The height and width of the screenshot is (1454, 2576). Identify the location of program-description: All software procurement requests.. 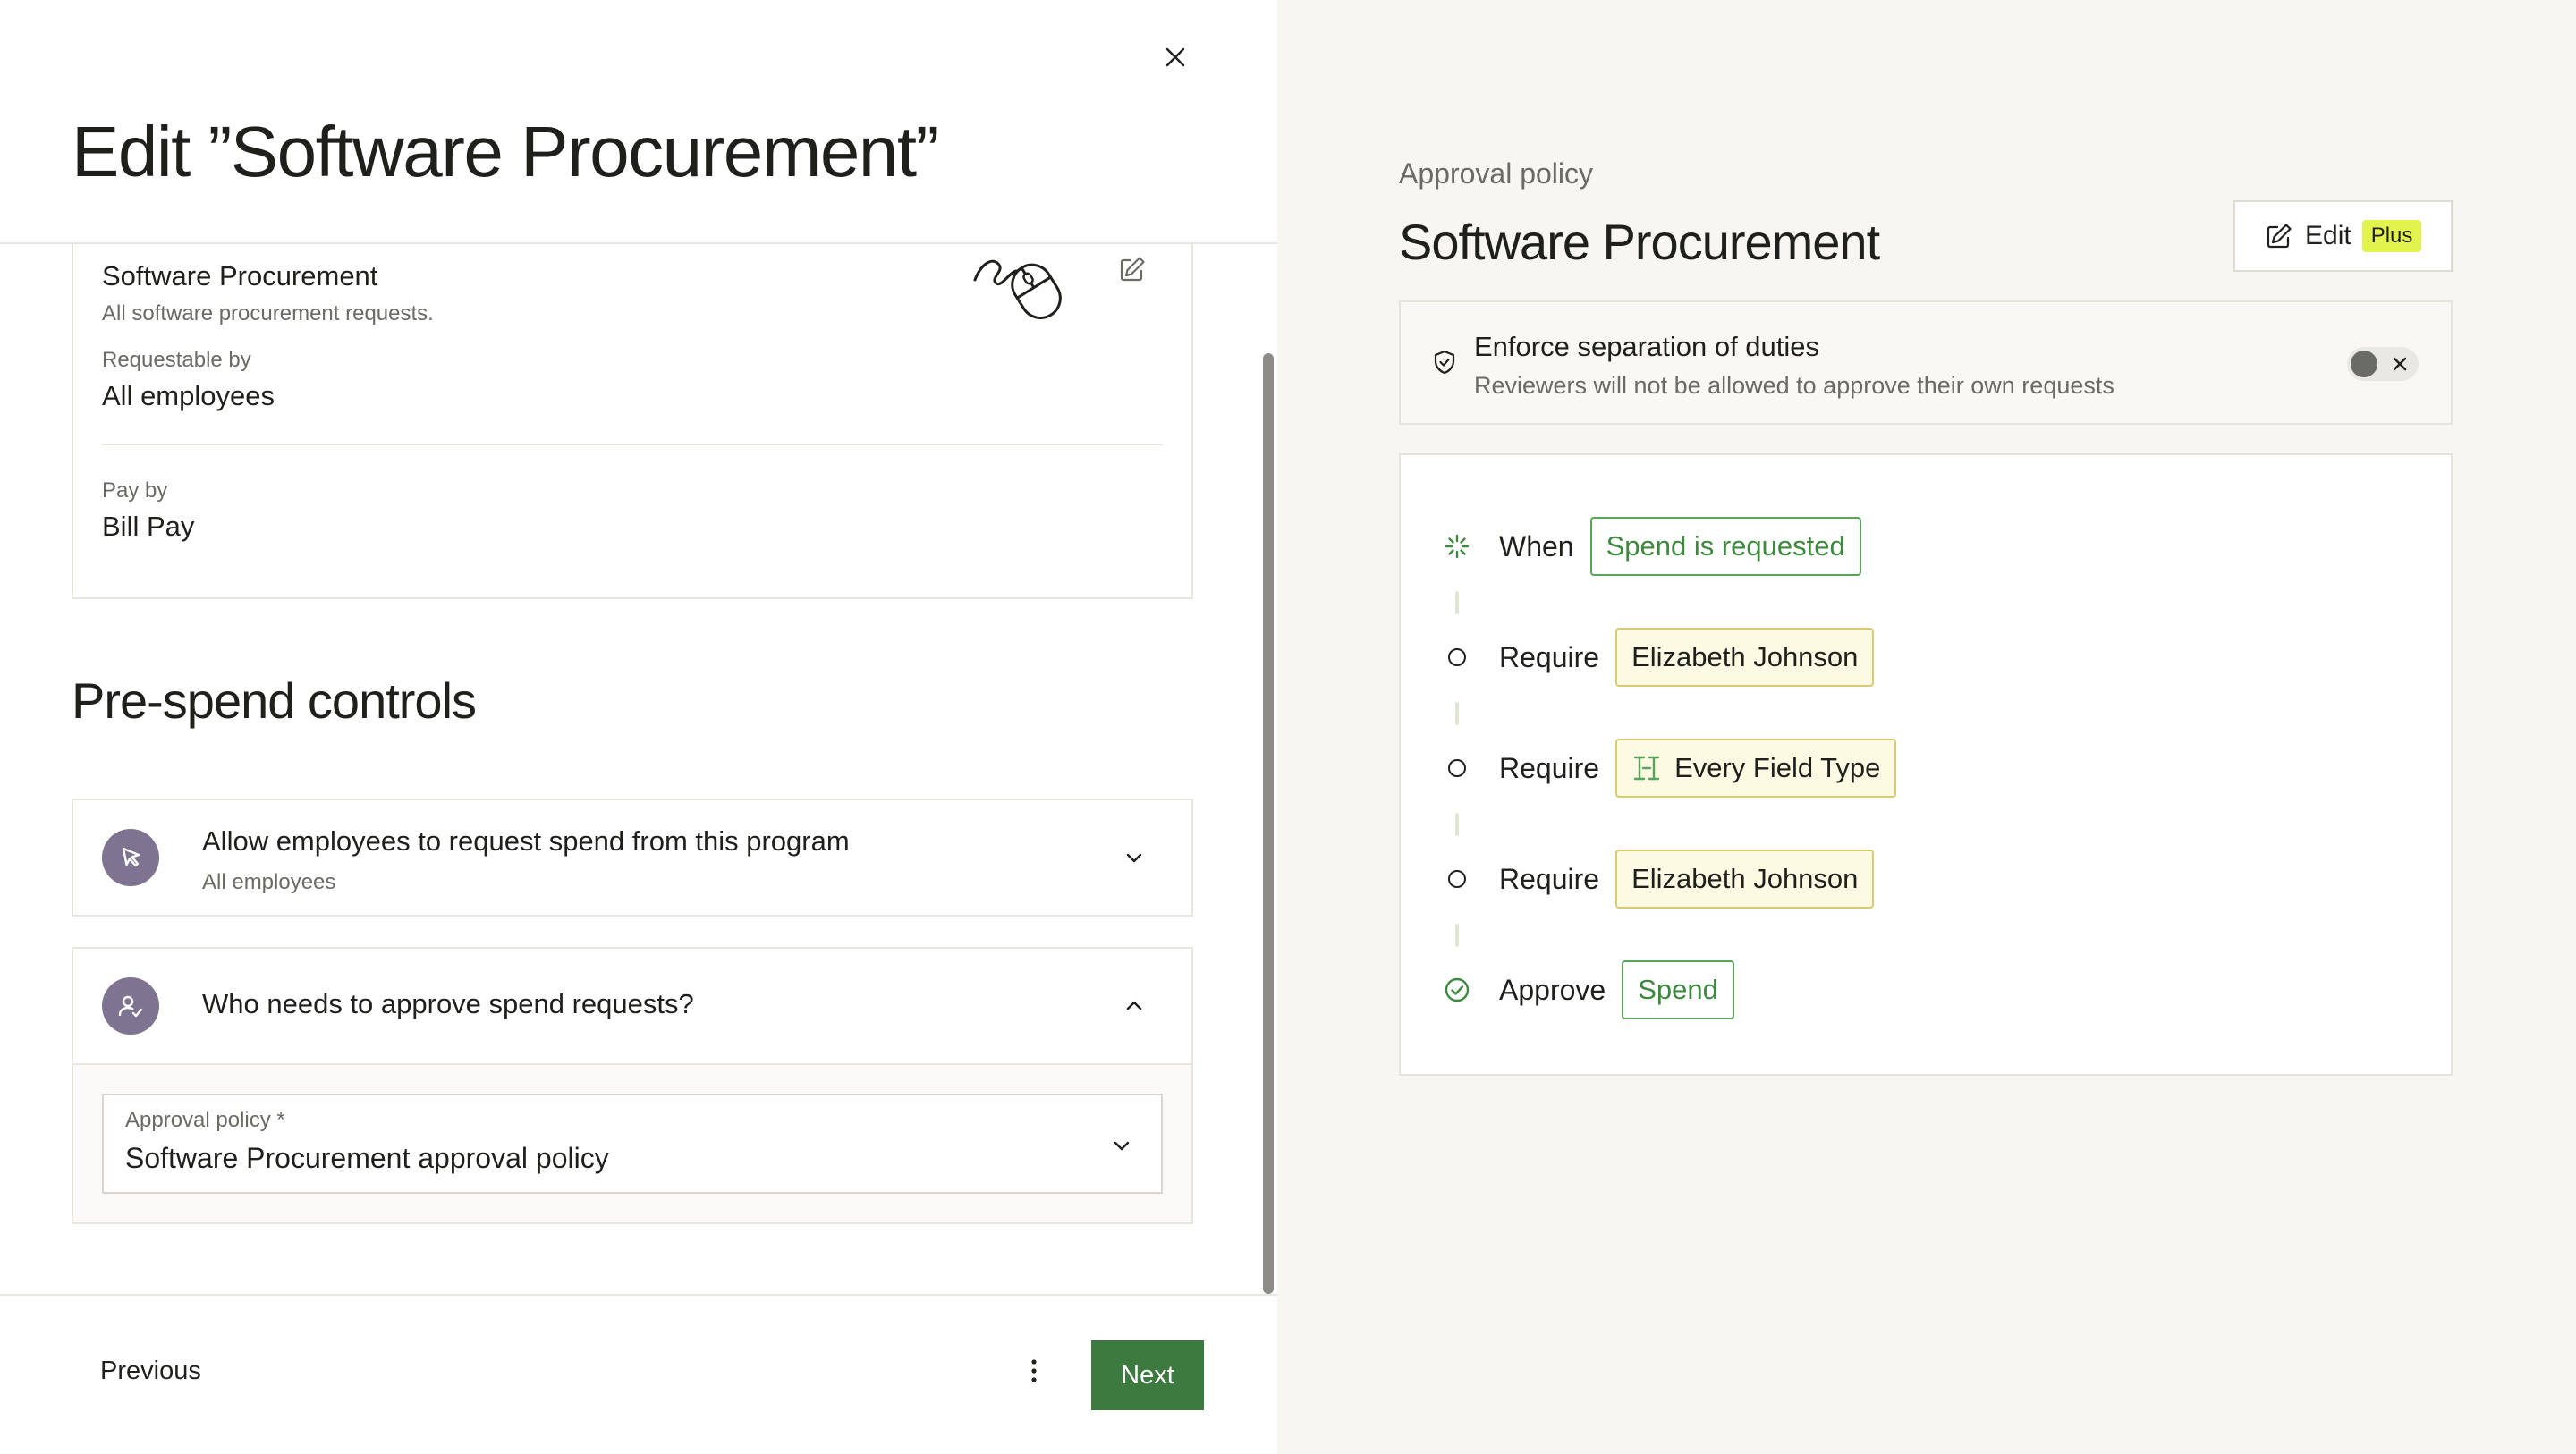
(268, 313).